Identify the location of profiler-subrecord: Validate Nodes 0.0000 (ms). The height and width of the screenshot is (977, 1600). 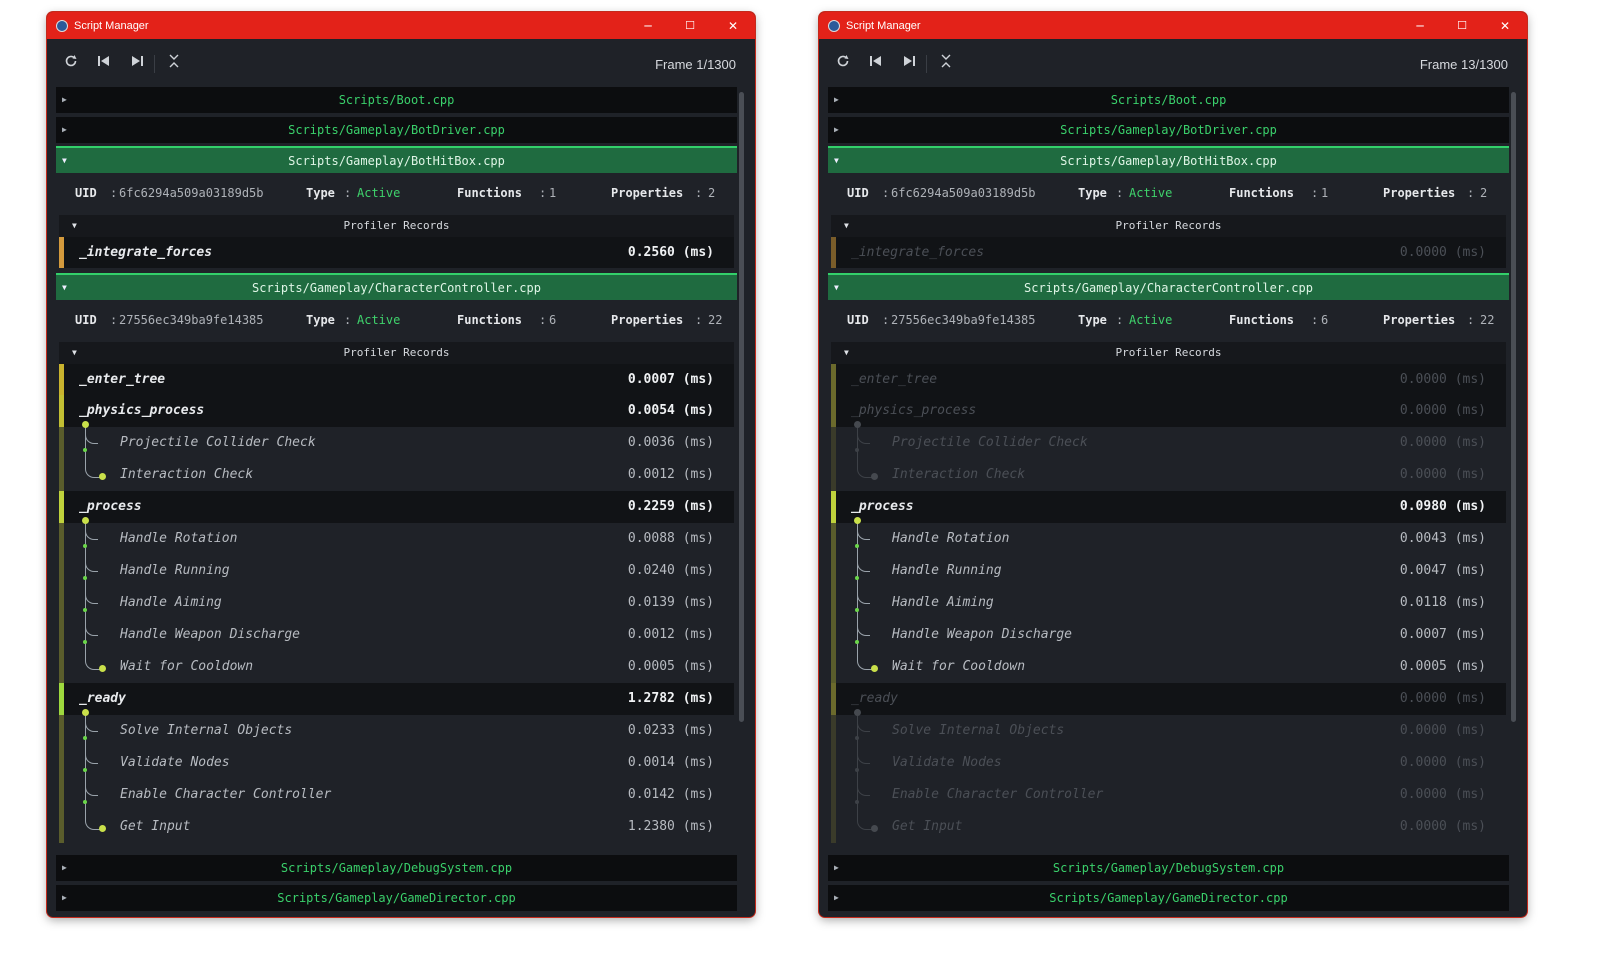
(1168, 763).